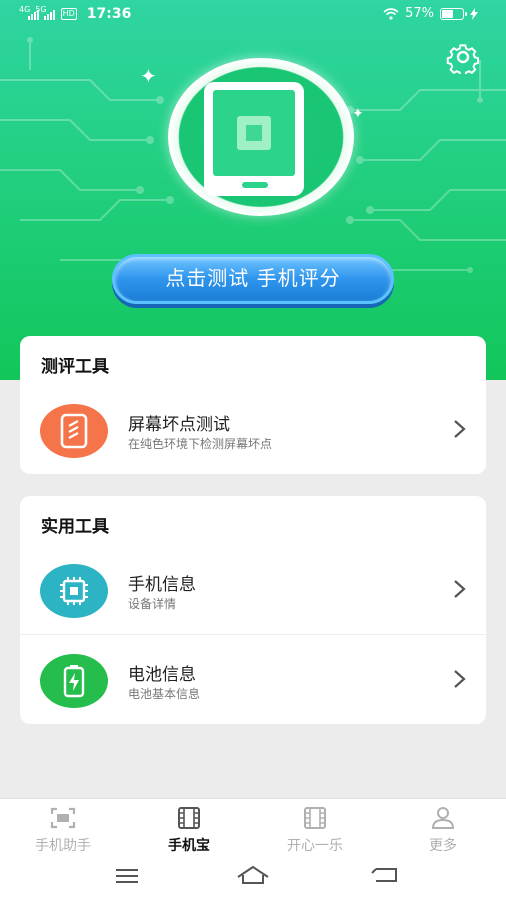 The height and width of the screenshot is (900, 506). What do you see at coordinates (253, 634) in the screenshot?
I see `divider` at bounding box center [253, 634].